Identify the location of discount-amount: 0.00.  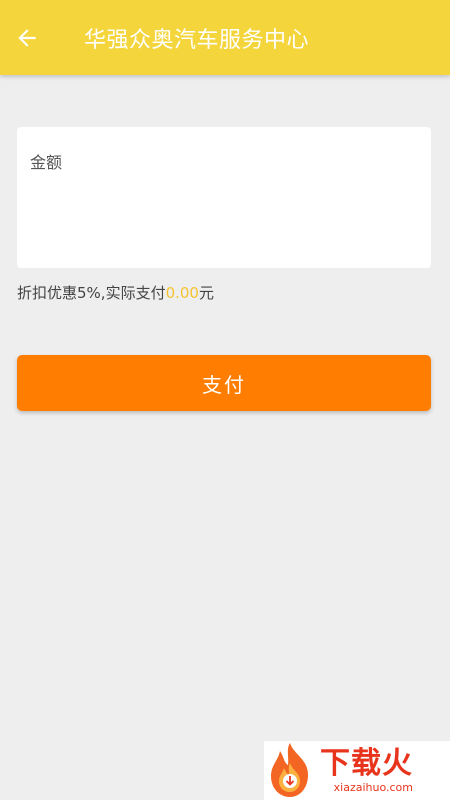
(182, 293).